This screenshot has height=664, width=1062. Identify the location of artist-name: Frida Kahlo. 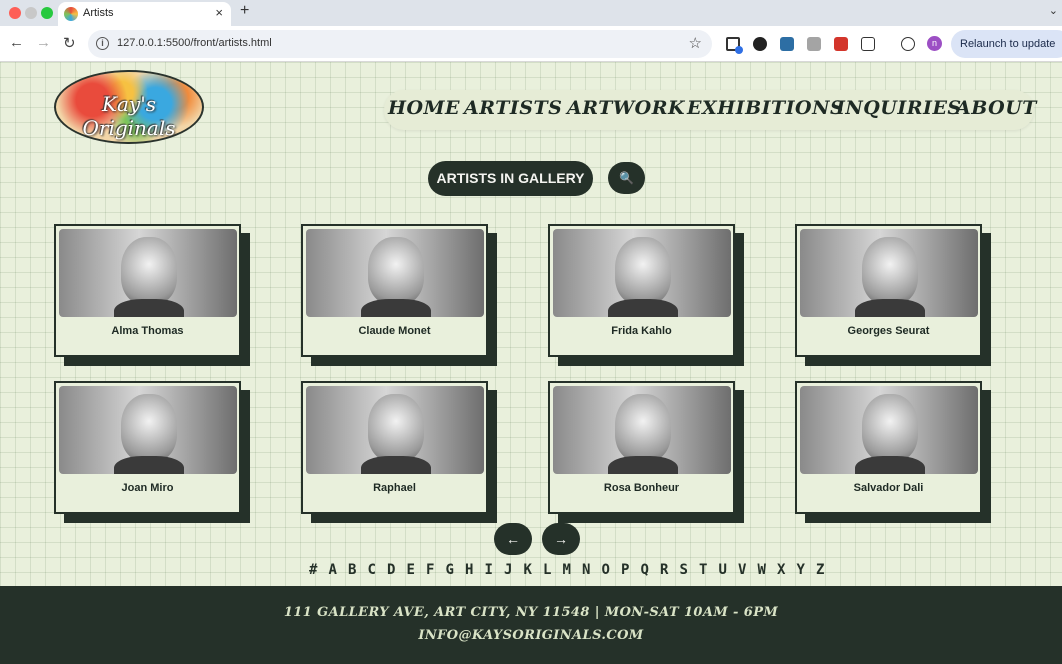
(641, 331).